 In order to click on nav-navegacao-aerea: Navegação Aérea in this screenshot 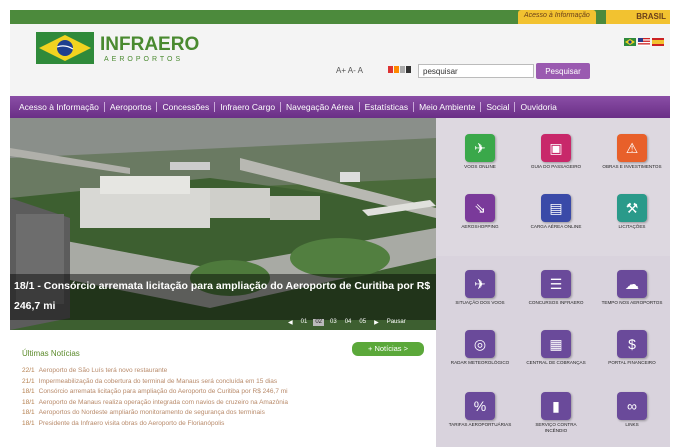, I will do `click(320, 107)`.